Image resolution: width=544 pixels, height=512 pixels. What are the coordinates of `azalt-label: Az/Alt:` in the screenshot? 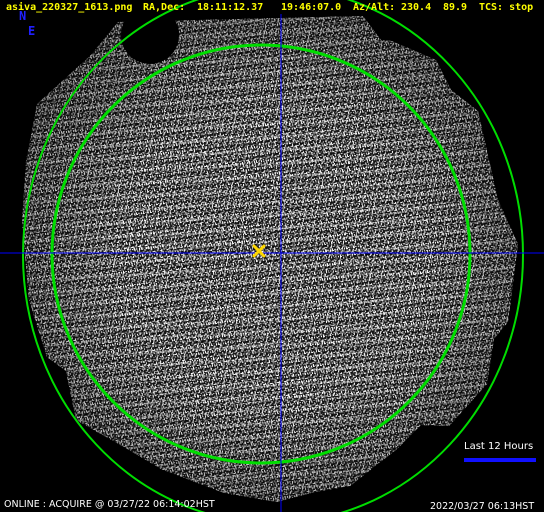 It's located at (374, 7).